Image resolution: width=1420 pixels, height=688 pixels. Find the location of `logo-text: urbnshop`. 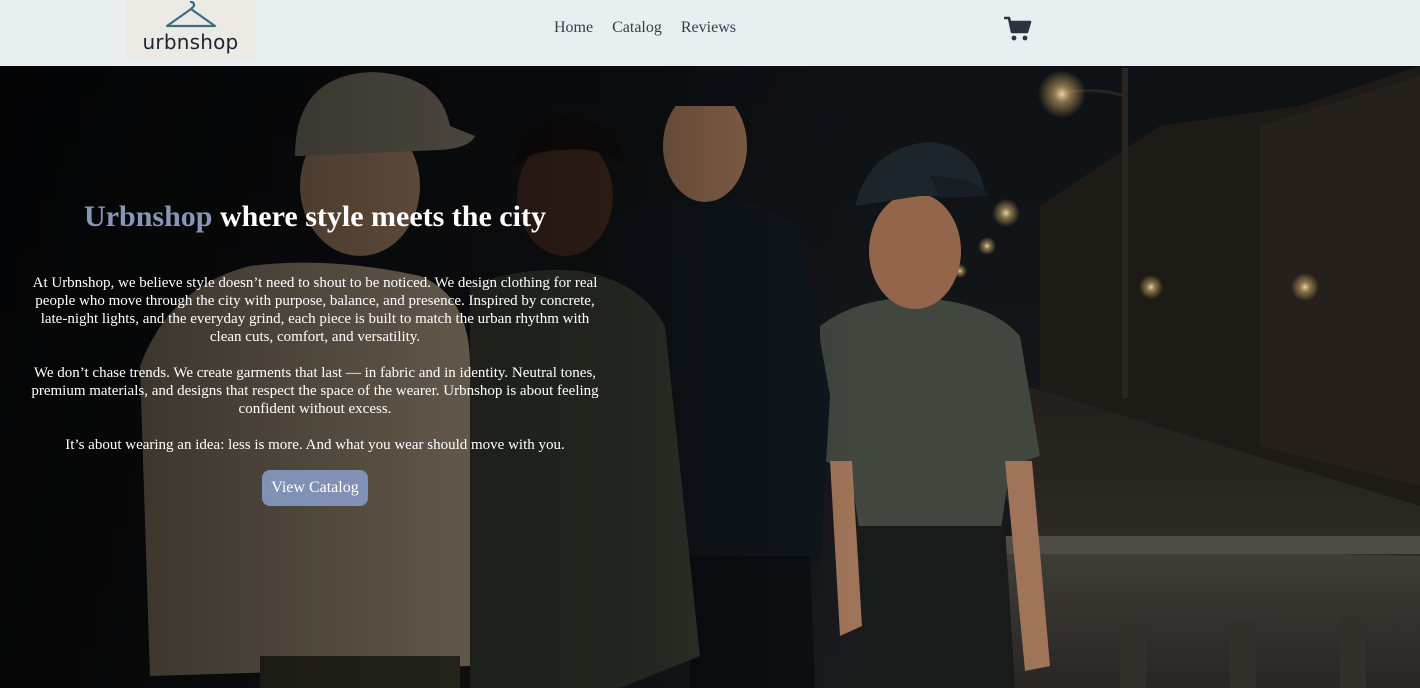

logo-text: urbnshop is located at coordinates (190, 42).